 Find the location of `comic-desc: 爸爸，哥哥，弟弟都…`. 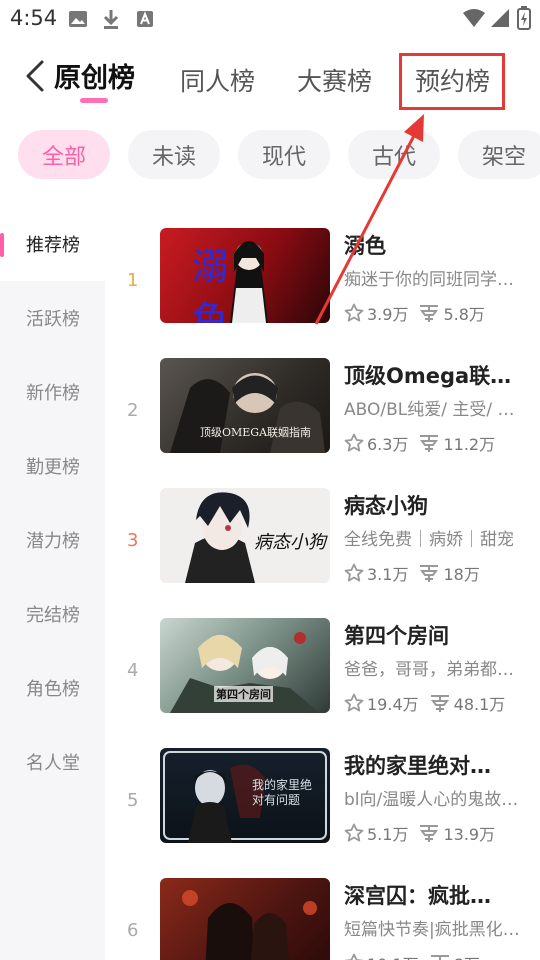

comic-desc: 爸爸，哥哥，弟弟都… is located at coordinates (429, 670).